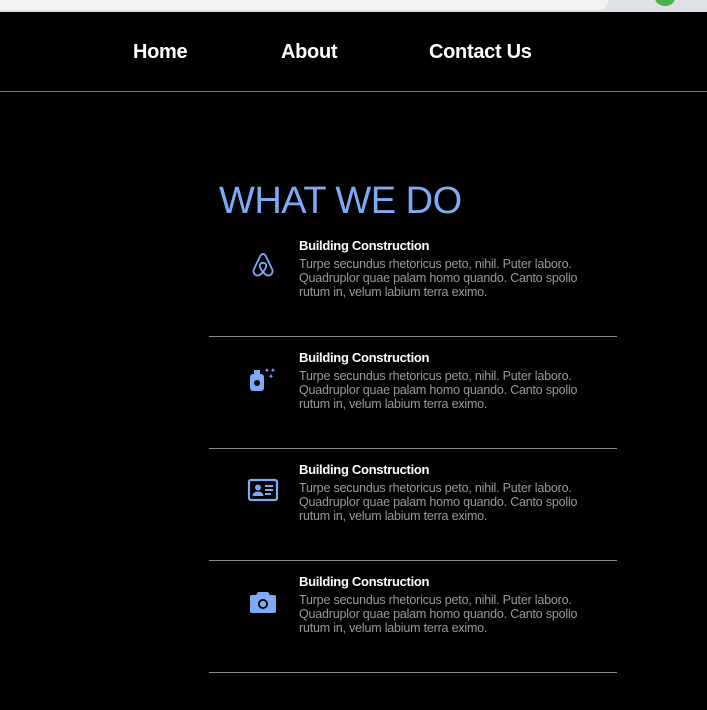 This screenshot has width=707, height=710. What do you see at coordinates (304, 5) in the screenshot?
I see `address-bar` at bounding box center [304, 5].